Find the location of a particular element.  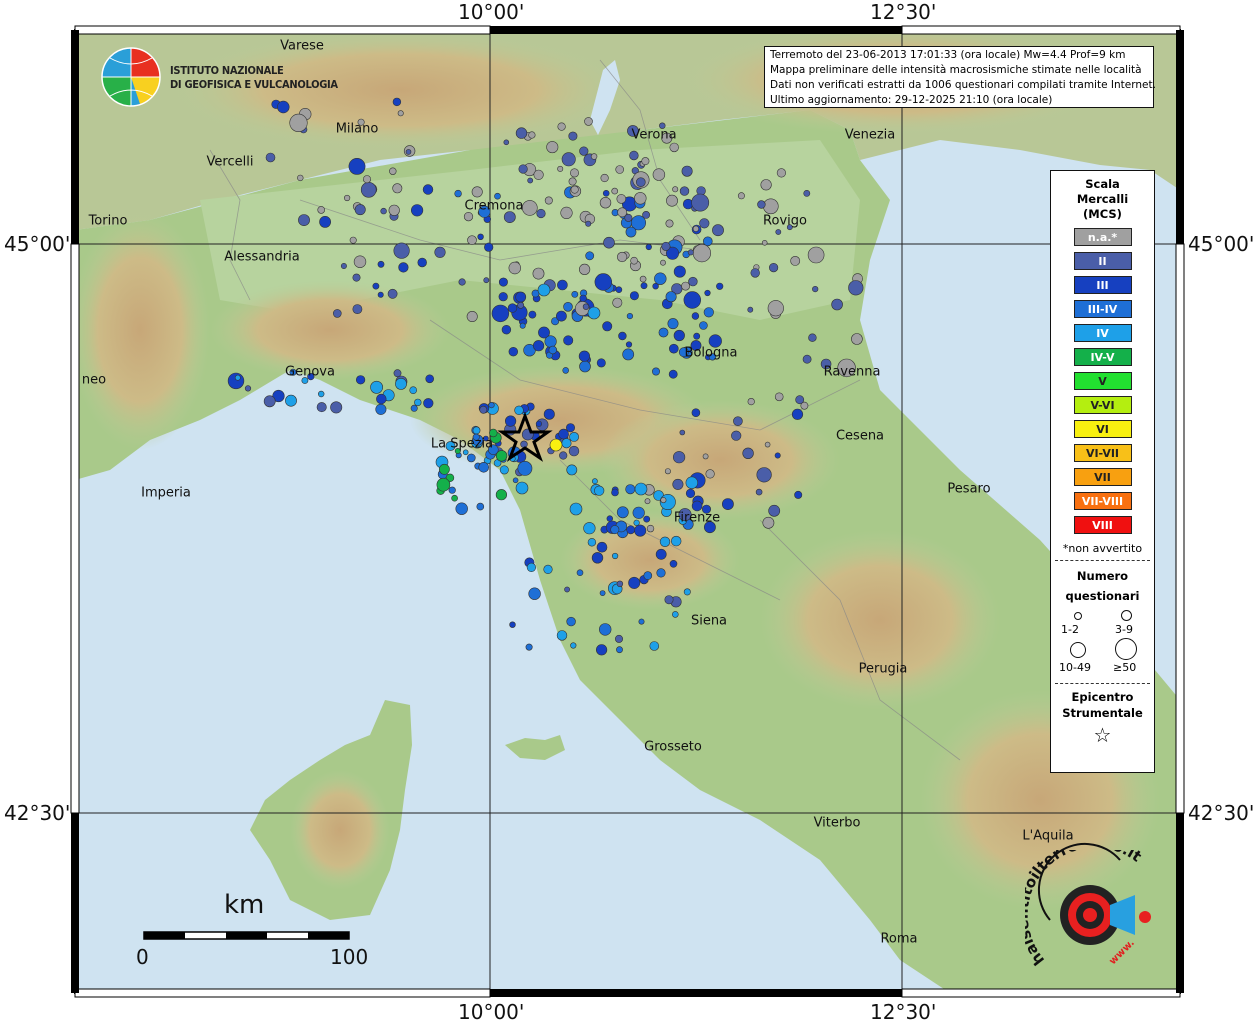

legend-swatch: n.a.* is located at coordinates (1102, 237).